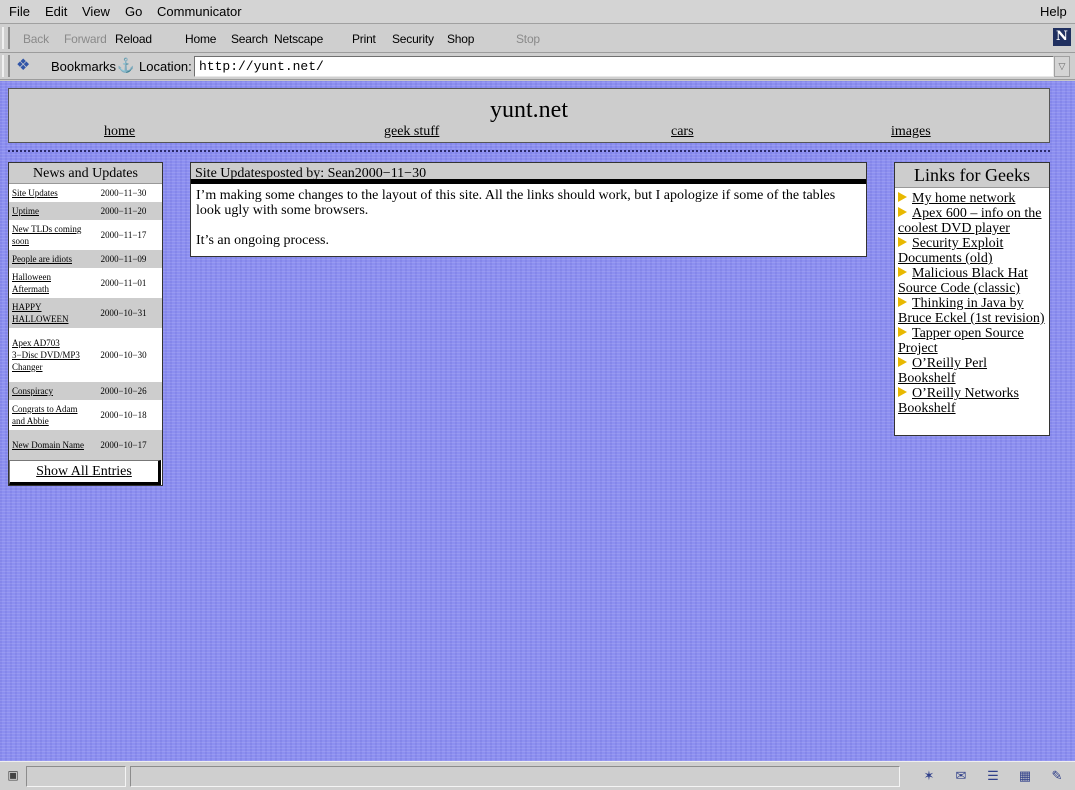  What do you see at coordinates (413, 39) in the screenshot?
I see `security-button: Security` at bounding box center [413, 39].